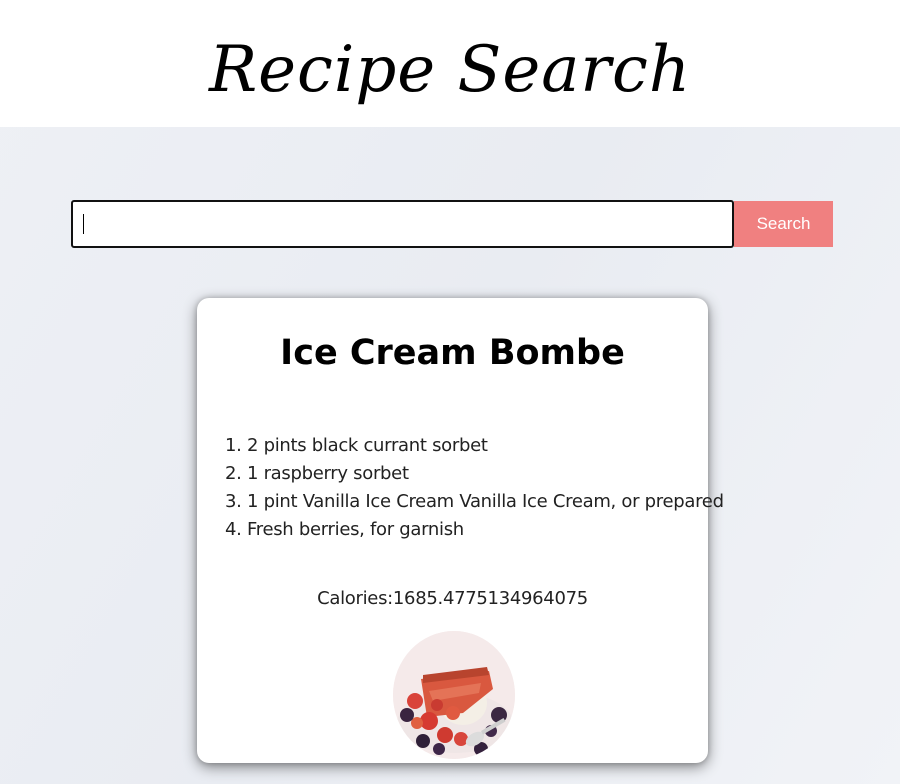 Image resolution: width=900 pixels, height=784 pixels. I want to click on text-cursor, so click(83, 224).